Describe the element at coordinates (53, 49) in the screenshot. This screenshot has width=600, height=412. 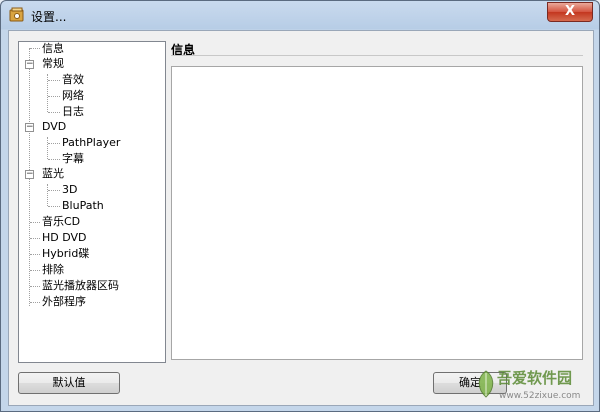
I see `tree-item-info: 信息` at that location.